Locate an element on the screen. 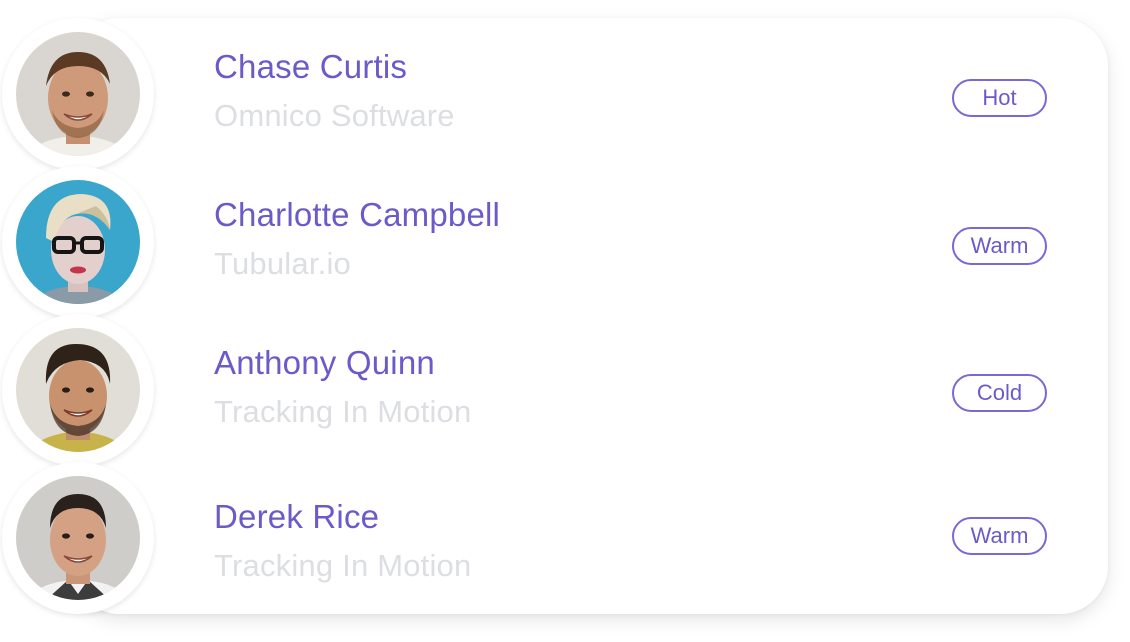 The height and width of the screenshot is (642, 1130). woman-glasses-photo-icon is located at coordinates (78, 242).